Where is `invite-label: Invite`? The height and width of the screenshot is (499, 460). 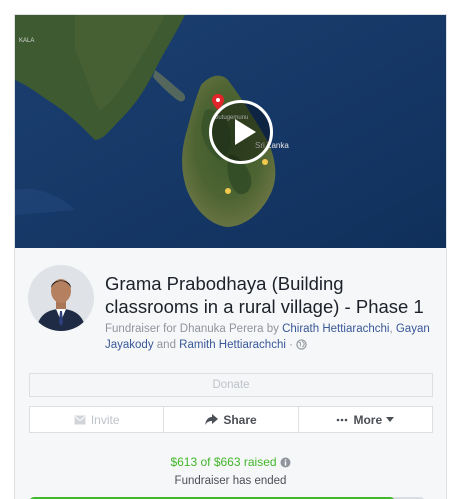 invite-label: Invite is located at coordinates (105, 419).